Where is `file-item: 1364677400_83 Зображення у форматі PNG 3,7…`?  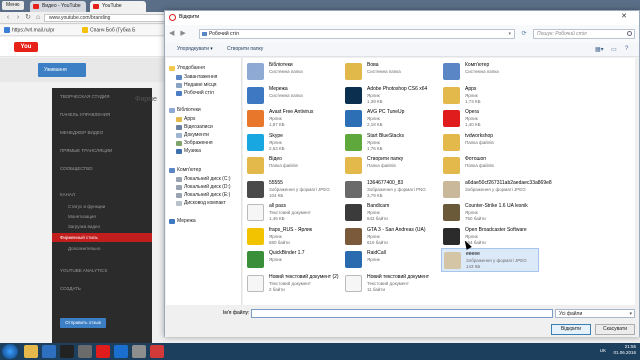
file-item: 1364677400_83 Зображення у форматі PNG 3,7… is located at coordinates (392, 190).